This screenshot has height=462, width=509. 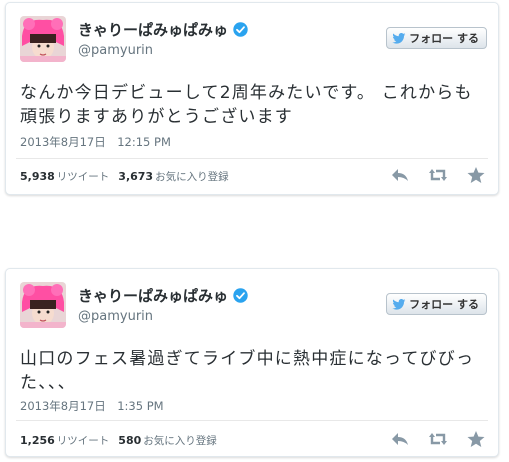 What do you see at coordinates (37, 176) in the screenshot?
I see `retweet-count: 5,938` at bounding box center [37, 176].